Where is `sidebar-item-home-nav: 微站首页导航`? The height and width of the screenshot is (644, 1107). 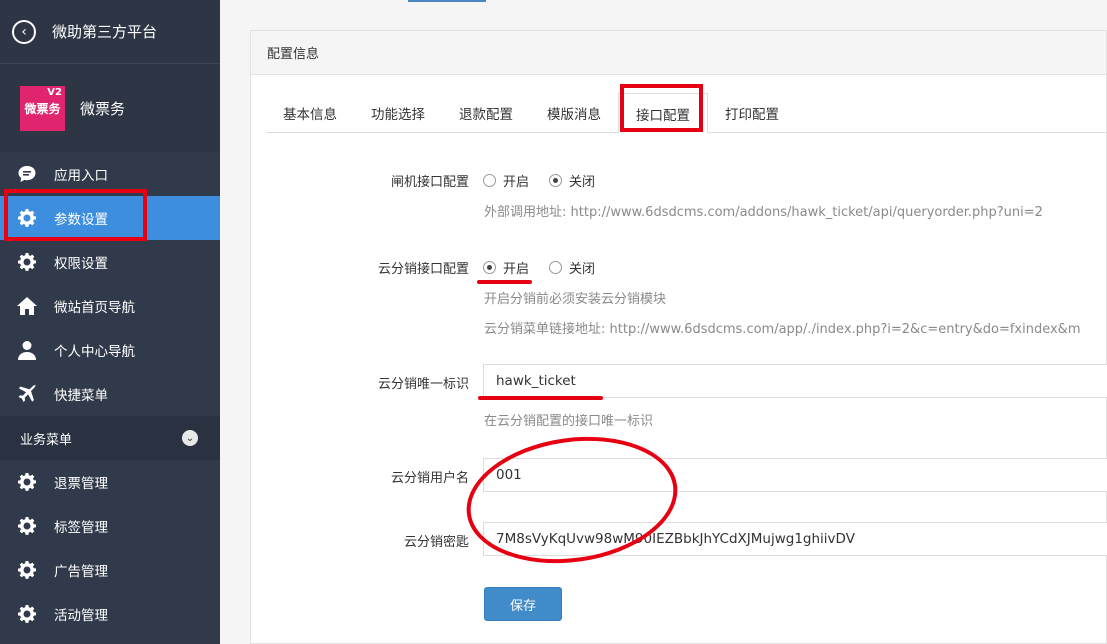
sidebar-item-home-nav: 微站首页导航 is located at coordinates (110, 306).